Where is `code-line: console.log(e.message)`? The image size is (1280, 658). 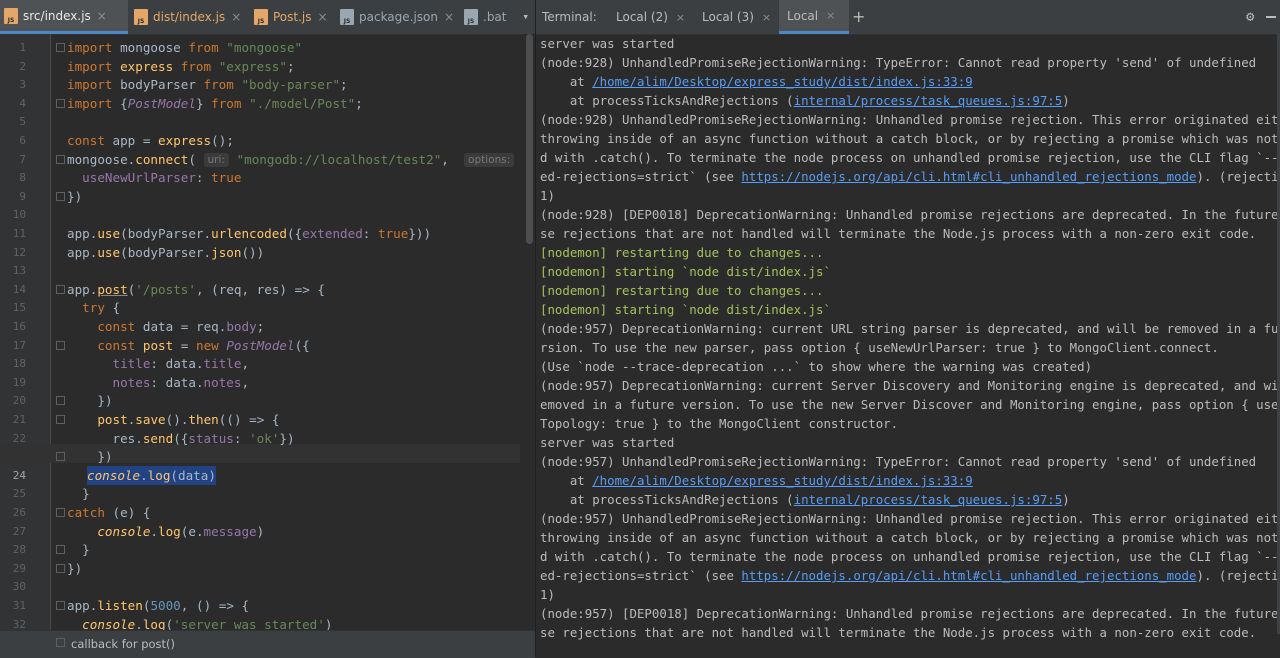
code-line: console.log(e.message) is located at coordinates (165, 531).